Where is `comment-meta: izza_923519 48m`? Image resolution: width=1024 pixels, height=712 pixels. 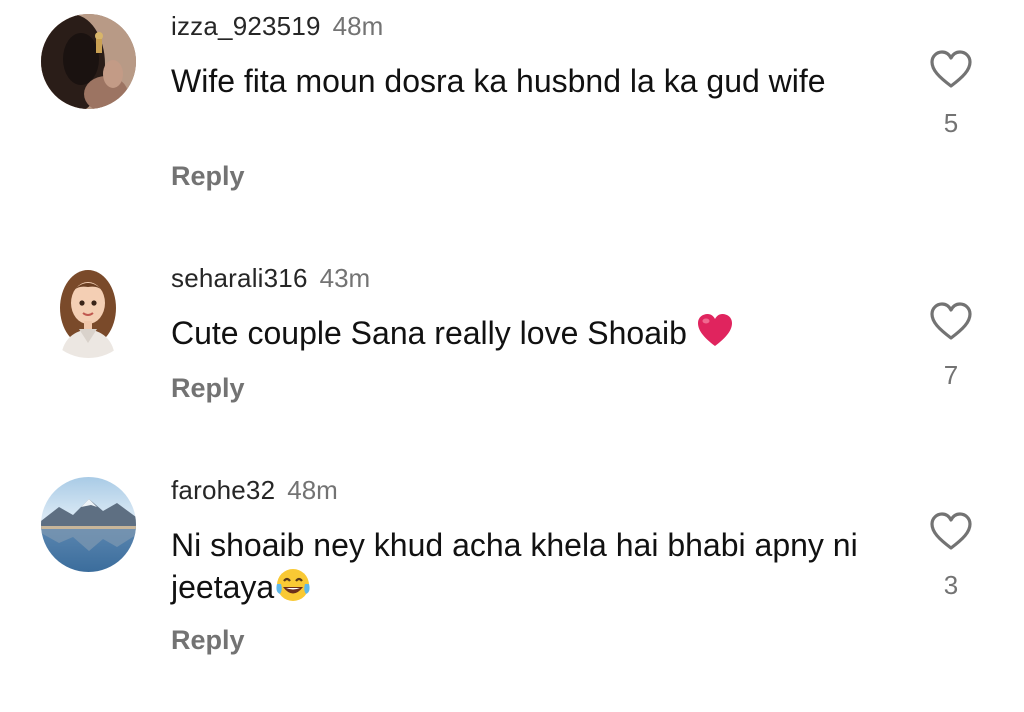 comment-meta: izza_923519 48m is located at coordinates (277, 26).